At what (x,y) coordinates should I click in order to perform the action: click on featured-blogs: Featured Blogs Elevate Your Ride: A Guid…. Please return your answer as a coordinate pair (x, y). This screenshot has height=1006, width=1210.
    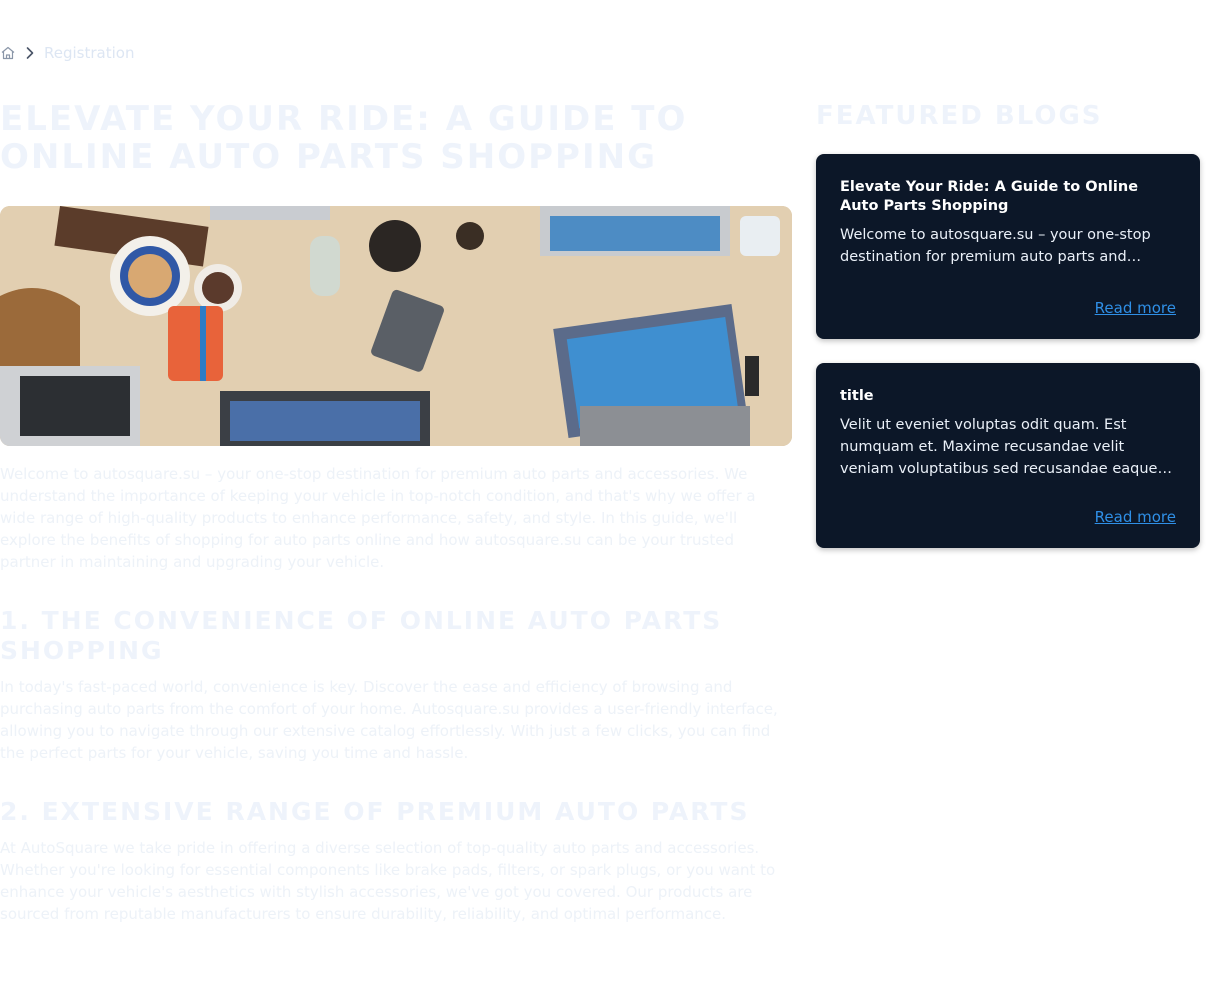
    Looking at the image, I should click on (1008, 324).